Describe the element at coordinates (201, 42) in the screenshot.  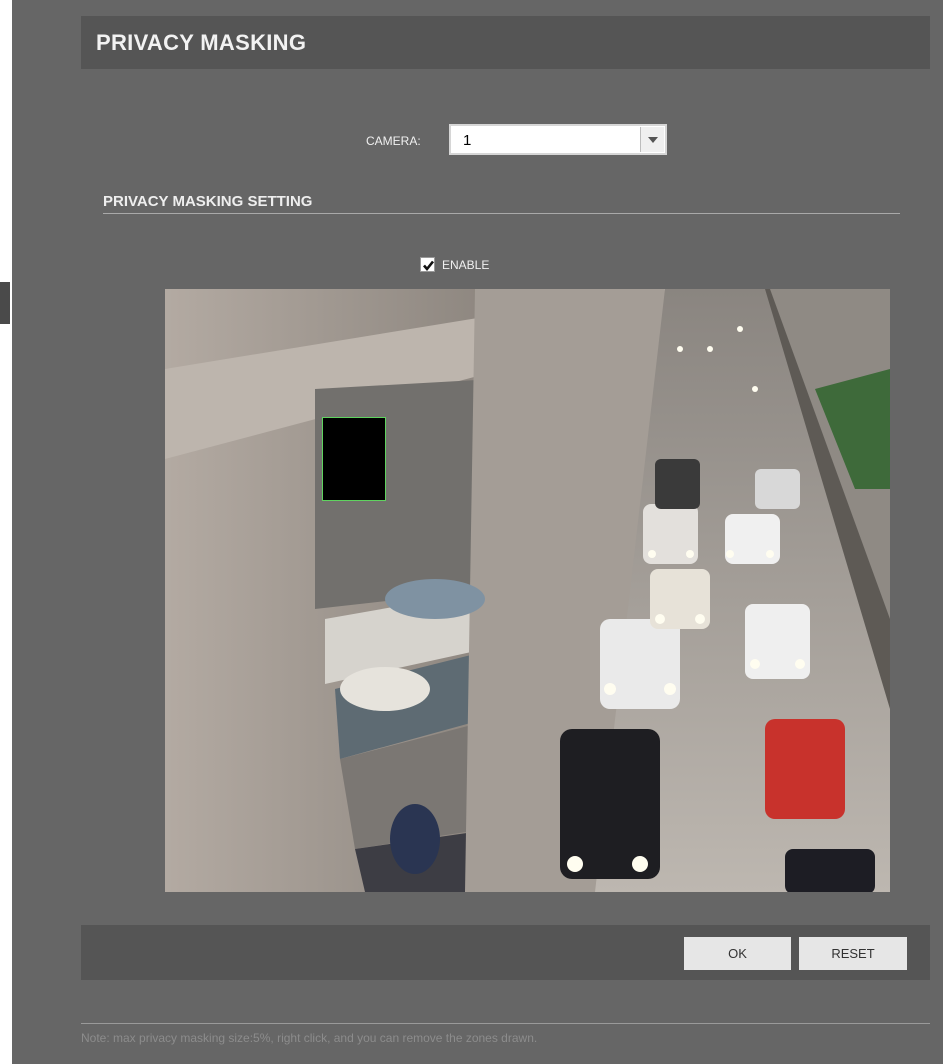
I see `page-title: PRIVACY MASKING` at that location.